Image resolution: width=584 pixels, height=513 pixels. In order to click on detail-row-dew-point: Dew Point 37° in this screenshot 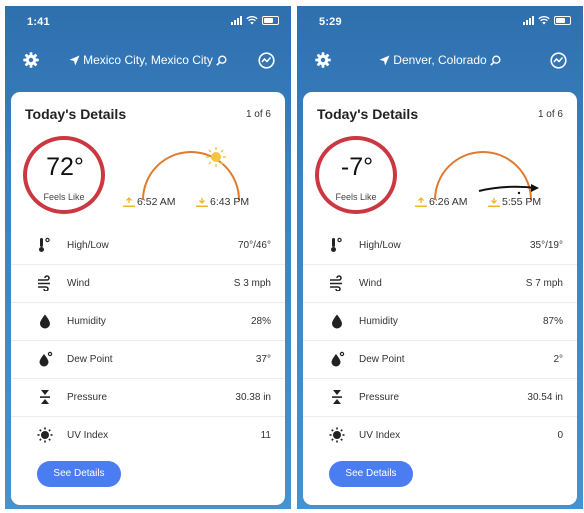, I will do `click(148, 359)`.